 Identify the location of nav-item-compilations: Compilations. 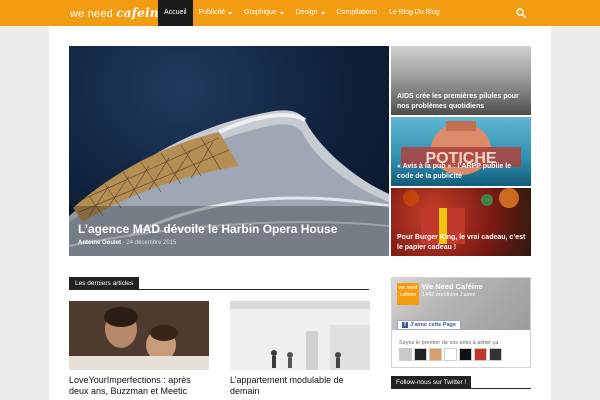
(357, 13).